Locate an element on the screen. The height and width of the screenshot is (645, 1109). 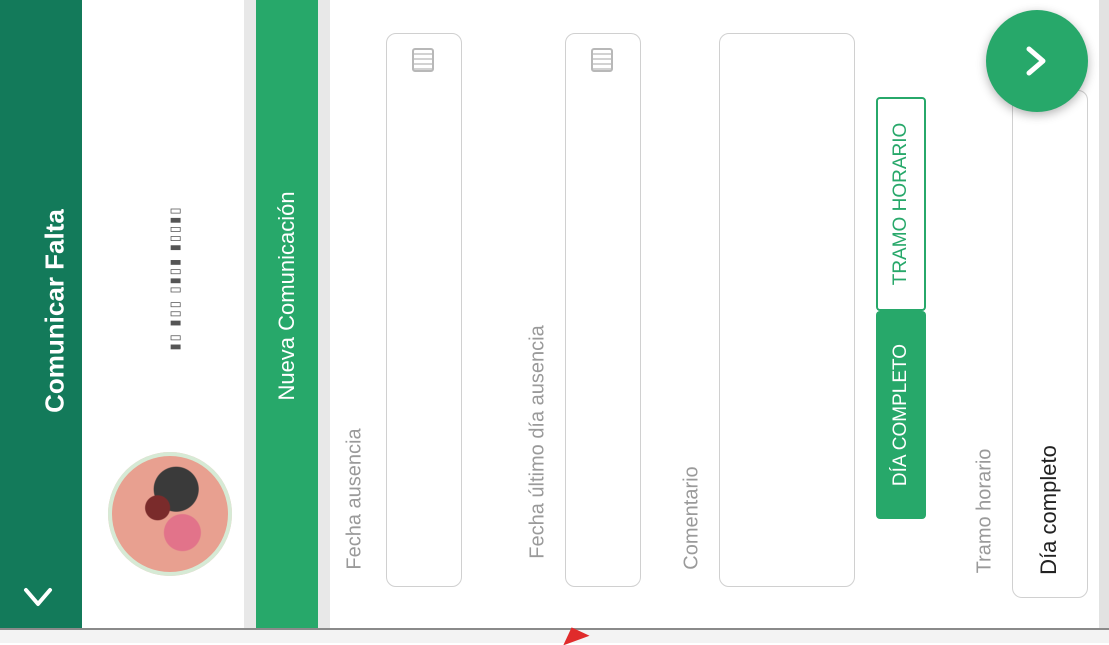
scrollbar is located at coordinates (1104, 314).